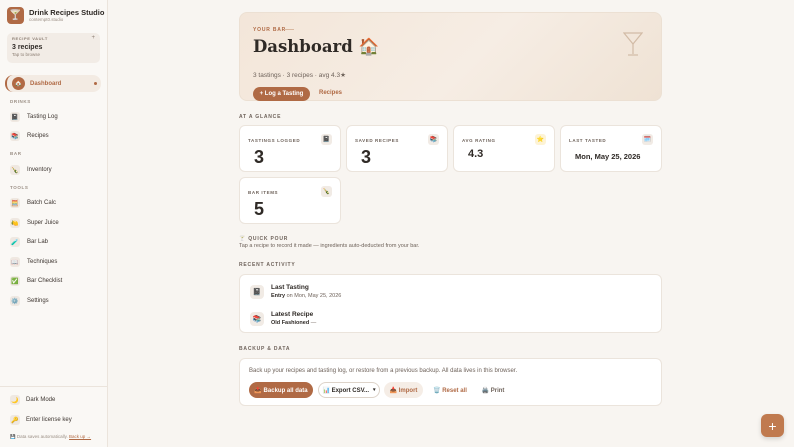 The width and height of the screenshot is (794, 447). I want to click on stat-label: SAVED RECIPES, so click(377, 140).